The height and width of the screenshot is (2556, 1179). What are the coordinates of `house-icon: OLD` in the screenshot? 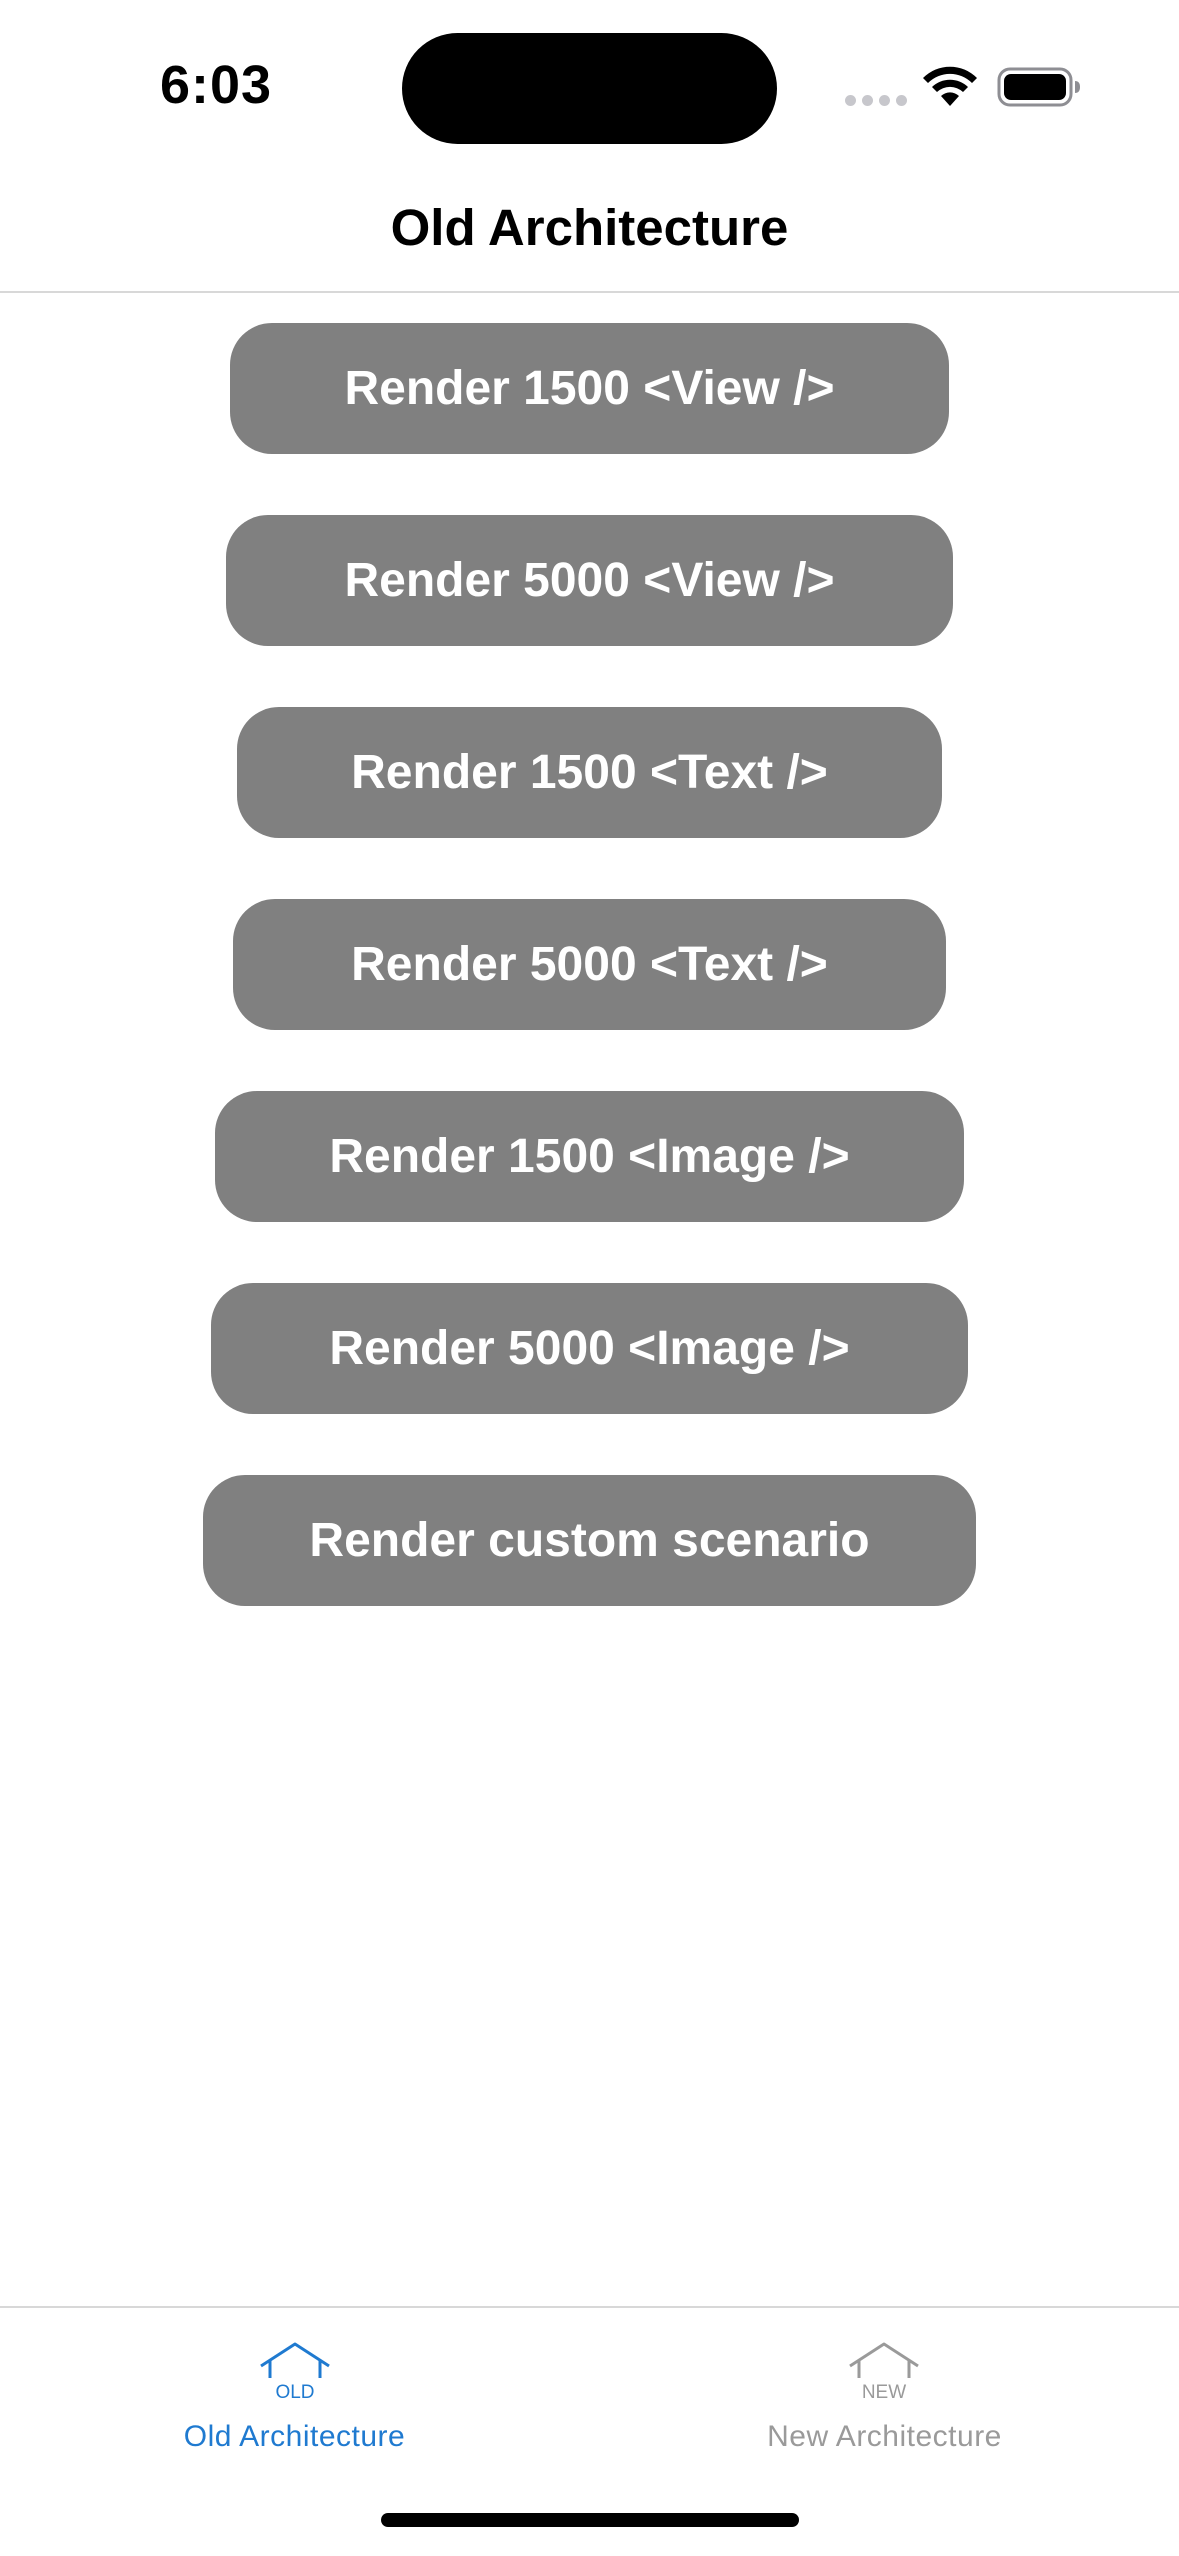 It's located at (295, 2373).